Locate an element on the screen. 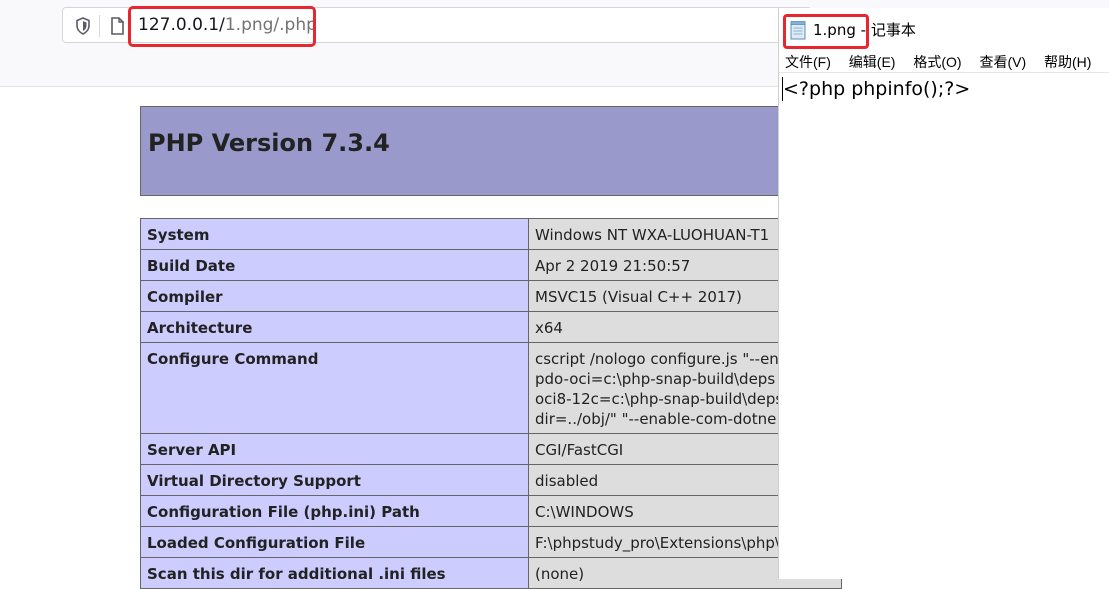 The height and width of the screenshot is (589, 1109). row-key: Scan this dir for additional .ini files is located at coordinates (334, 573).